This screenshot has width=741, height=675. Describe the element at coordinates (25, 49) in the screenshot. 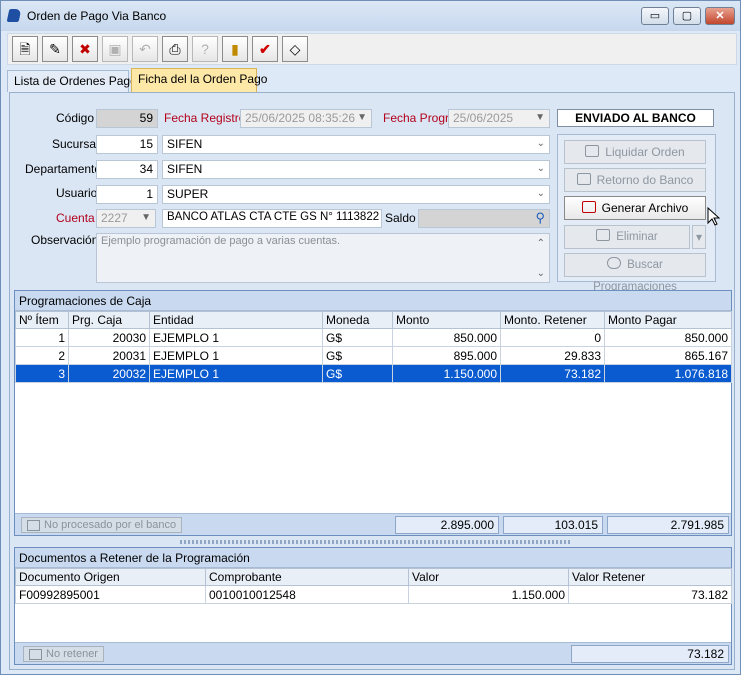

I see `new-document-icon: 🗎` at that location.